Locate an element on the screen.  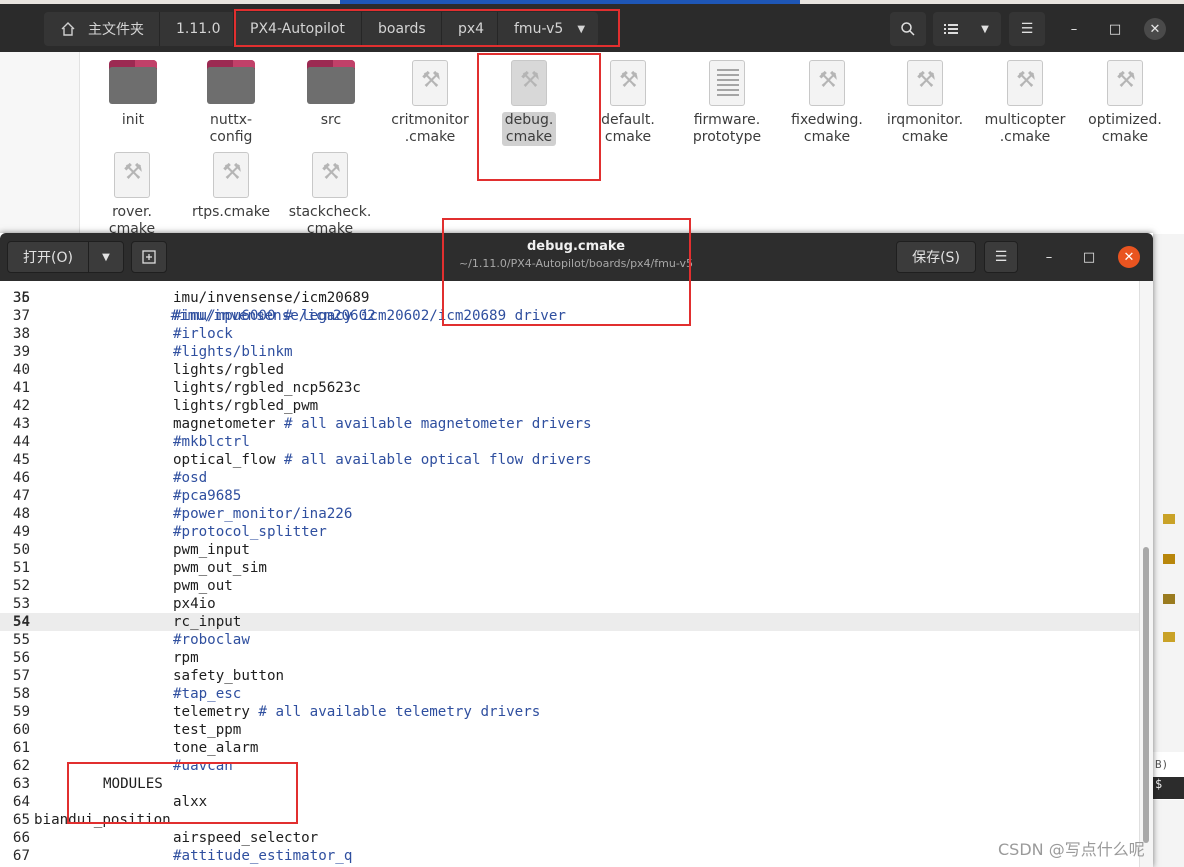
line-number: 62 is located at coordinates (21, 766).